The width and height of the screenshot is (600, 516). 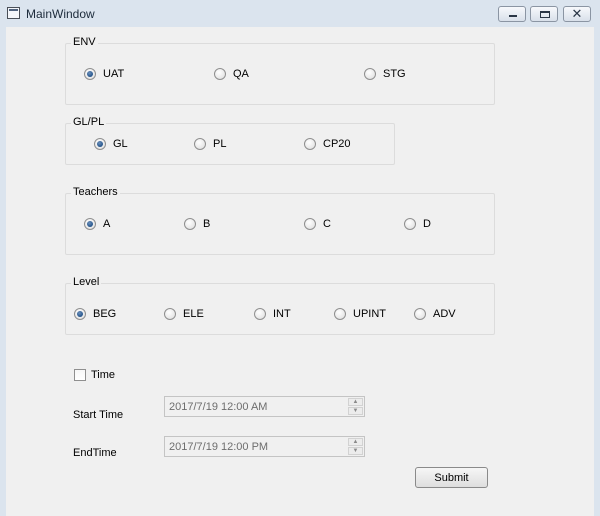 What do you see at coordinates (103, 375) in the screenshot?
I see `time-checkbox-label: Time` at bounding box center [103, 375].